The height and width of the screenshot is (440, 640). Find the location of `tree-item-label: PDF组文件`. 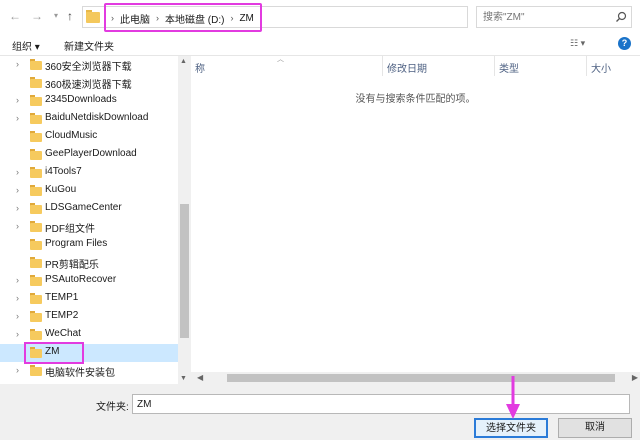

tree-item-label: PDF组文件 is located at coordinates (70, 229).